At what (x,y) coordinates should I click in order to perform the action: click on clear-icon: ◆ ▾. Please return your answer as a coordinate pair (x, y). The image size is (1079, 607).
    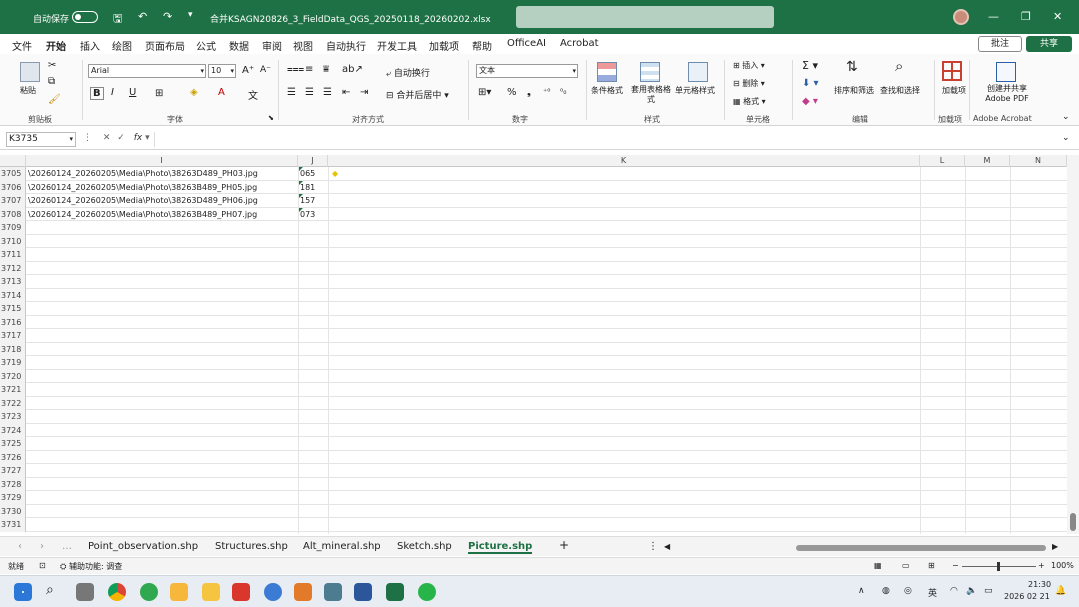
    Looking at the image, I should click on (810, 101).